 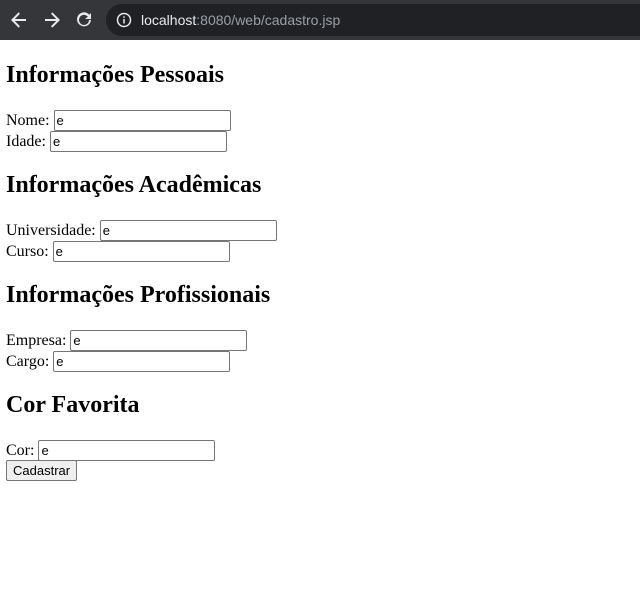 What do you see at coordinates (27, 251) in the screenshot?
I see `label-curso: Curso:` at bounding box center [27, 251].